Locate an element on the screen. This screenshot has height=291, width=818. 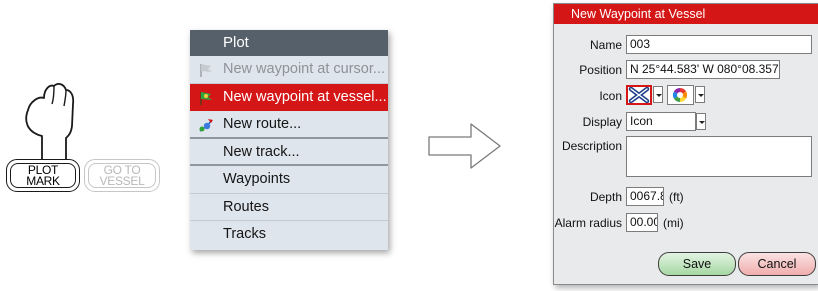
cancel-button: Cancel is located at coordinates (777, 264).